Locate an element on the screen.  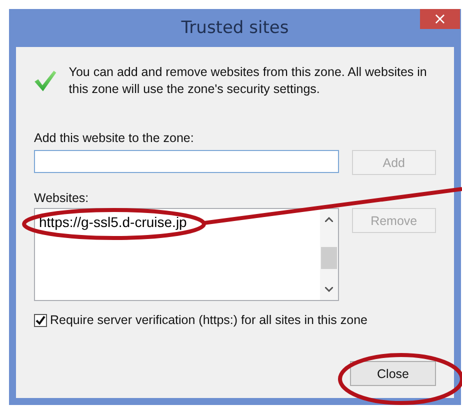
window-title: Trusted sites is located at coordinates (235, 28).